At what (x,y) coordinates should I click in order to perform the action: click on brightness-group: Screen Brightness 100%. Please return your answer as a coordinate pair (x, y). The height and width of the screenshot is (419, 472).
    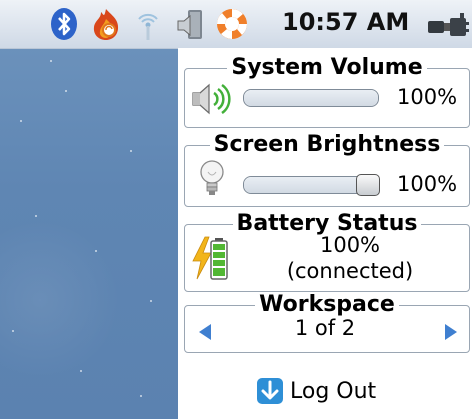
    Looking at the image, I should click on (327, 169).